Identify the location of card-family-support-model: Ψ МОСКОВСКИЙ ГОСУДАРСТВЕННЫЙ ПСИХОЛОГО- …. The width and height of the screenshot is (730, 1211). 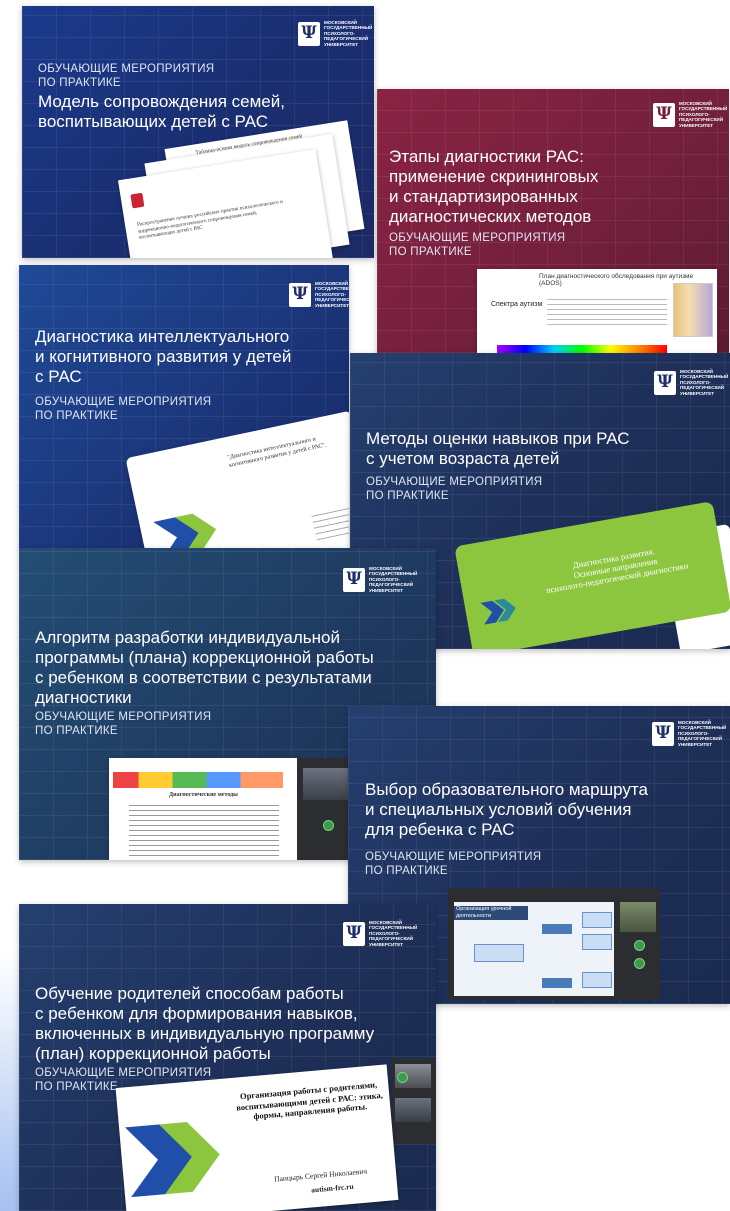
(198, 132).